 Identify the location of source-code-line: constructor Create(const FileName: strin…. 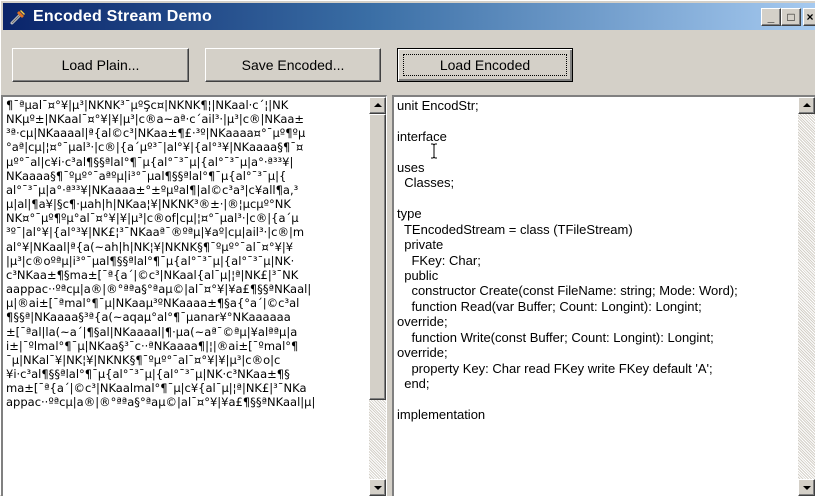
(567, 291).